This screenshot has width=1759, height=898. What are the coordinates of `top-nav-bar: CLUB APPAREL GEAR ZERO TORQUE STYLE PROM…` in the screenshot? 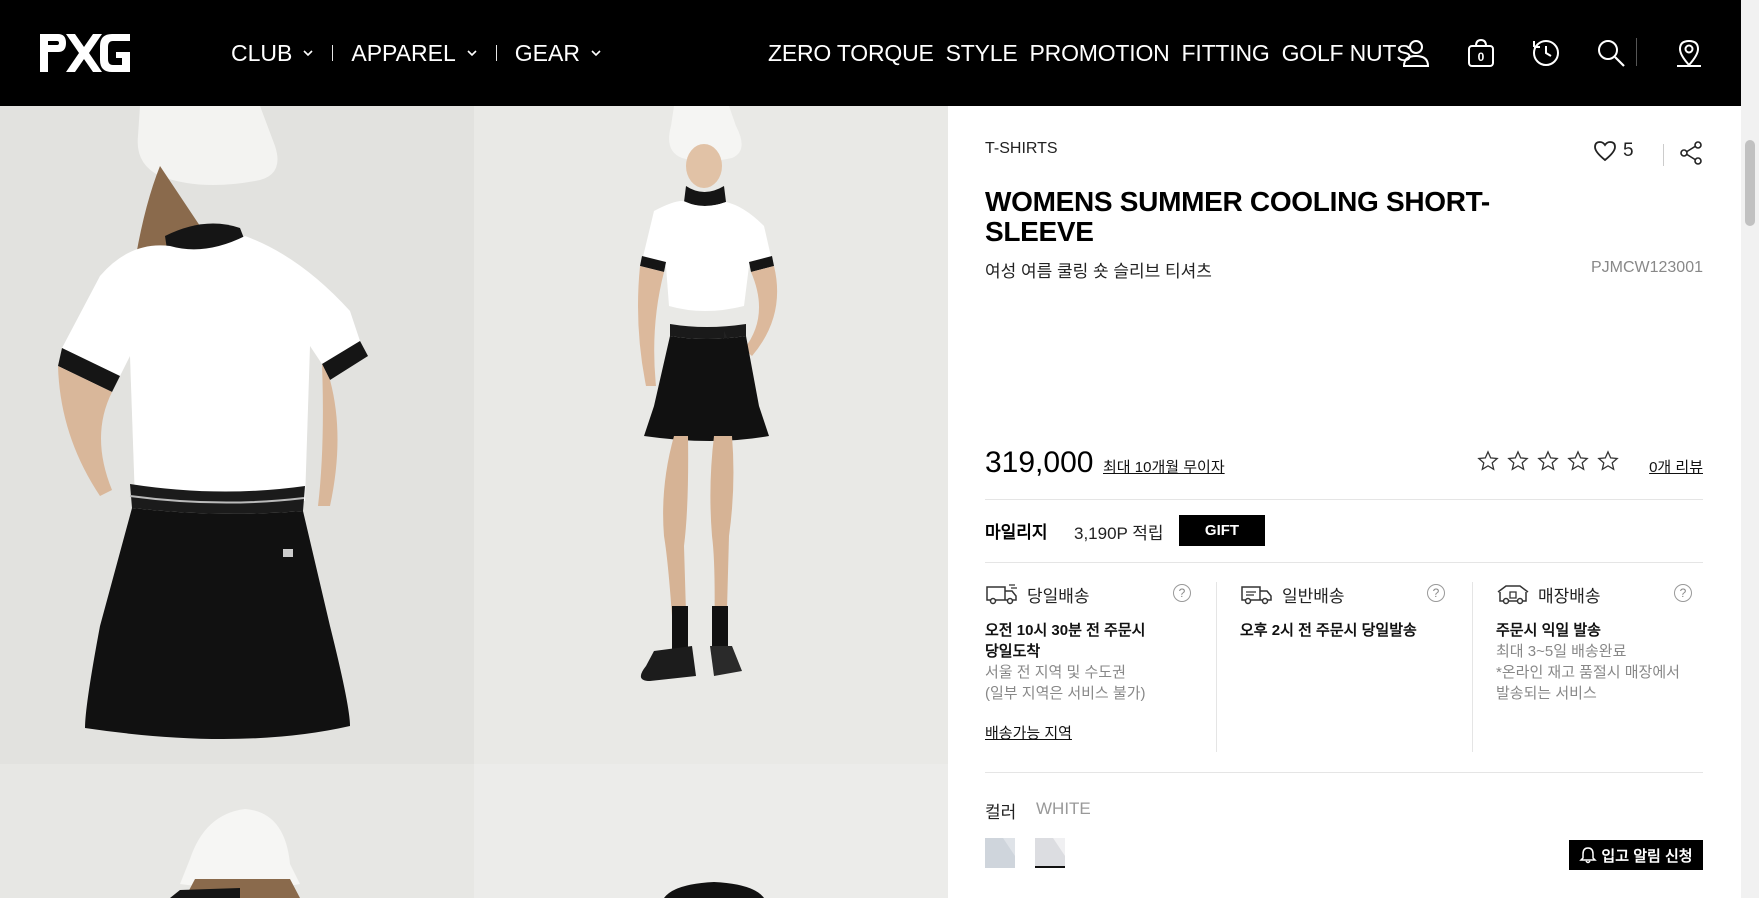 It's located at (870, 53).